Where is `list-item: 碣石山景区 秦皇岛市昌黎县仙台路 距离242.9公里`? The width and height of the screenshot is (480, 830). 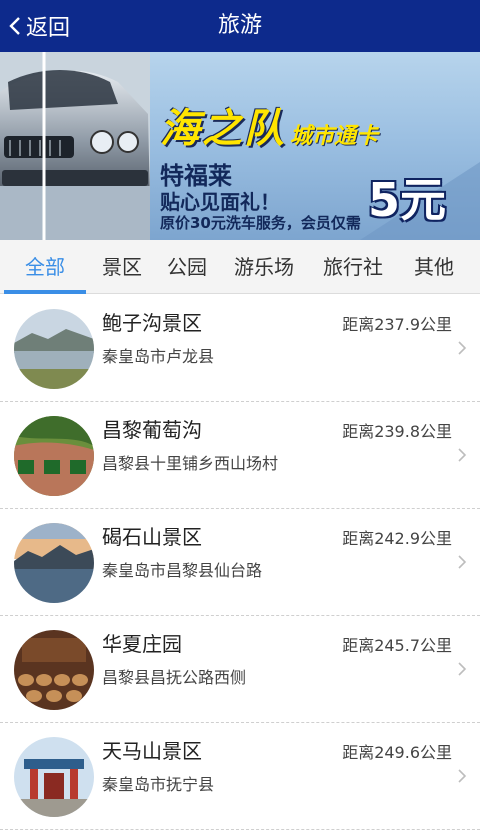
list-item: 碣石山景区 秦皇岛市昌黎县仙台路 距离242.9公里 is located at coordinates (240, 562).